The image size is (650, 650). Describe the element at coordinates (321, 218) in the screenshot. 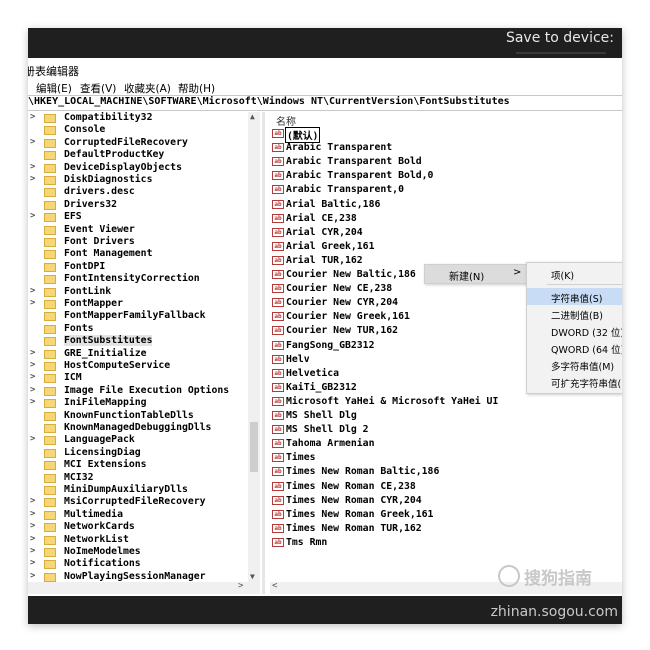

I see `value-name: Arial CE,238` at that location.